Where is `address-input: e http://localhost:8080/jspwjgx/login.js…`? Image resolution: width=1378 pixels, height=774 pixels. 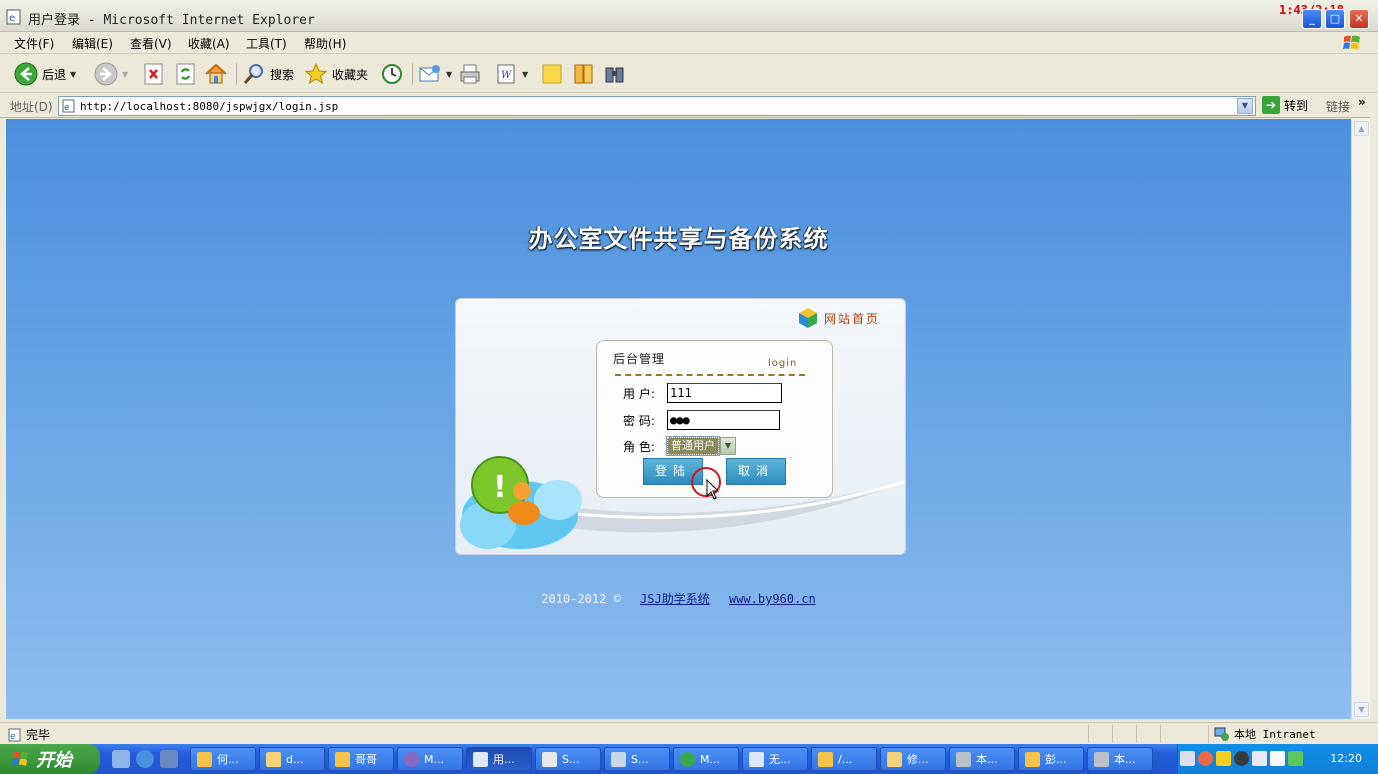
address-input: e http://localhost:8080/jspwjgx/login.js… is located at coordinates (657, 106).